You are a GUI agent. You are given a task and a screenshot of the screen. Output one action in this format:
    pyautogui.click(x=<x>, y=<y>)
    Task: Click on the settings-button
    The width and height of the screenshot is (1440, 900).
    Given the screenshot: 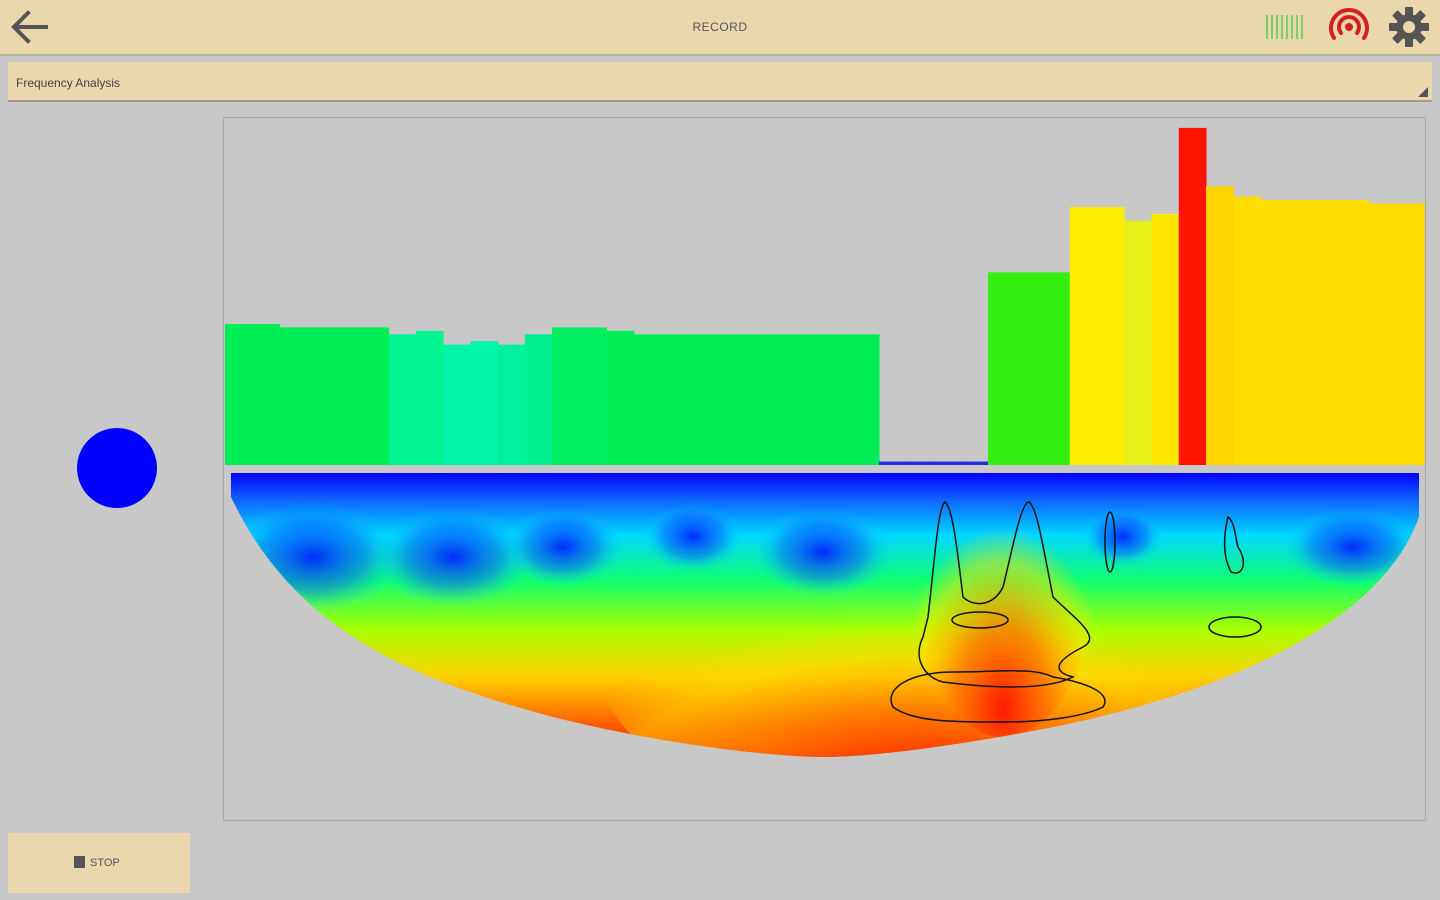 What is the action you would take?
    pyautogui.click(x=1409, y=27)
    